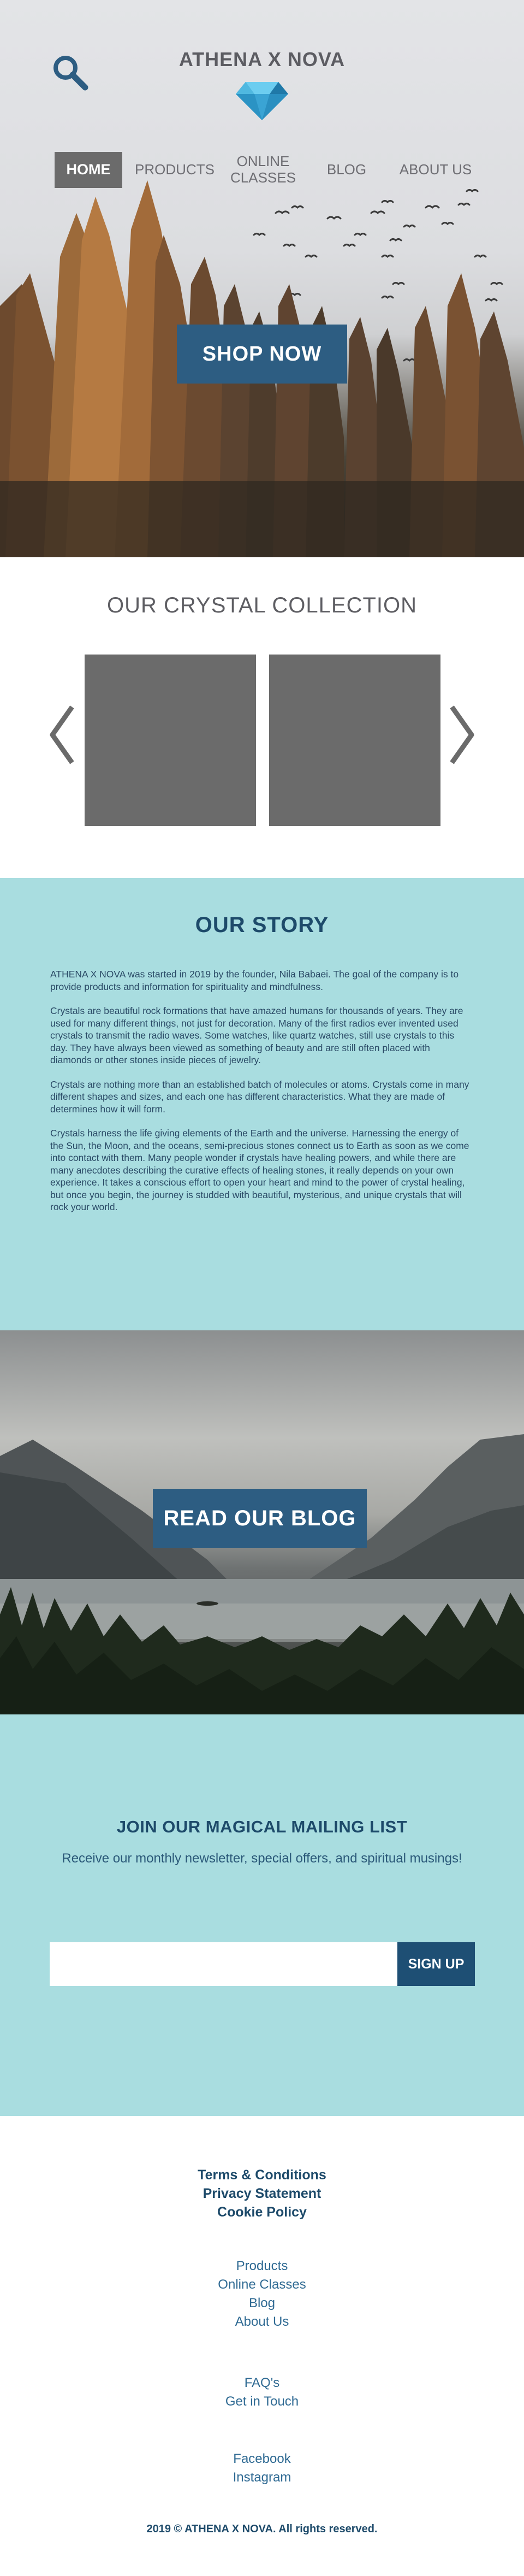  I want to click on nav-item-blog: BLOG, so click(346, 170).